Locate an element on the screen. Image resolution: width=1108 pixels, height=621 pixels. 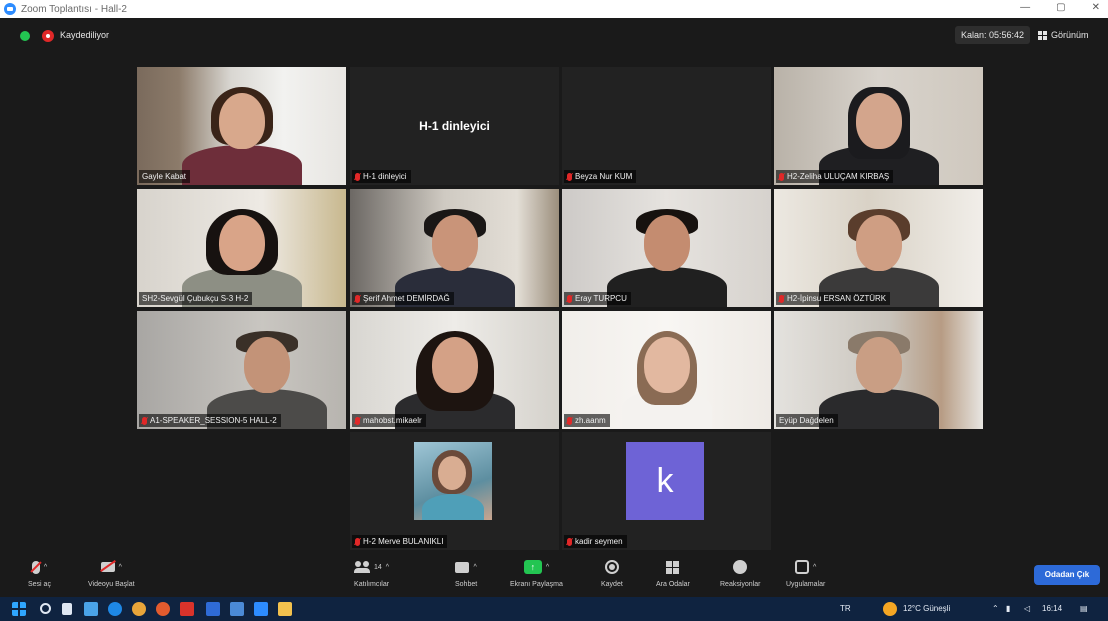
unmute-label: Sesi aç is located at coordinates (39, 584).